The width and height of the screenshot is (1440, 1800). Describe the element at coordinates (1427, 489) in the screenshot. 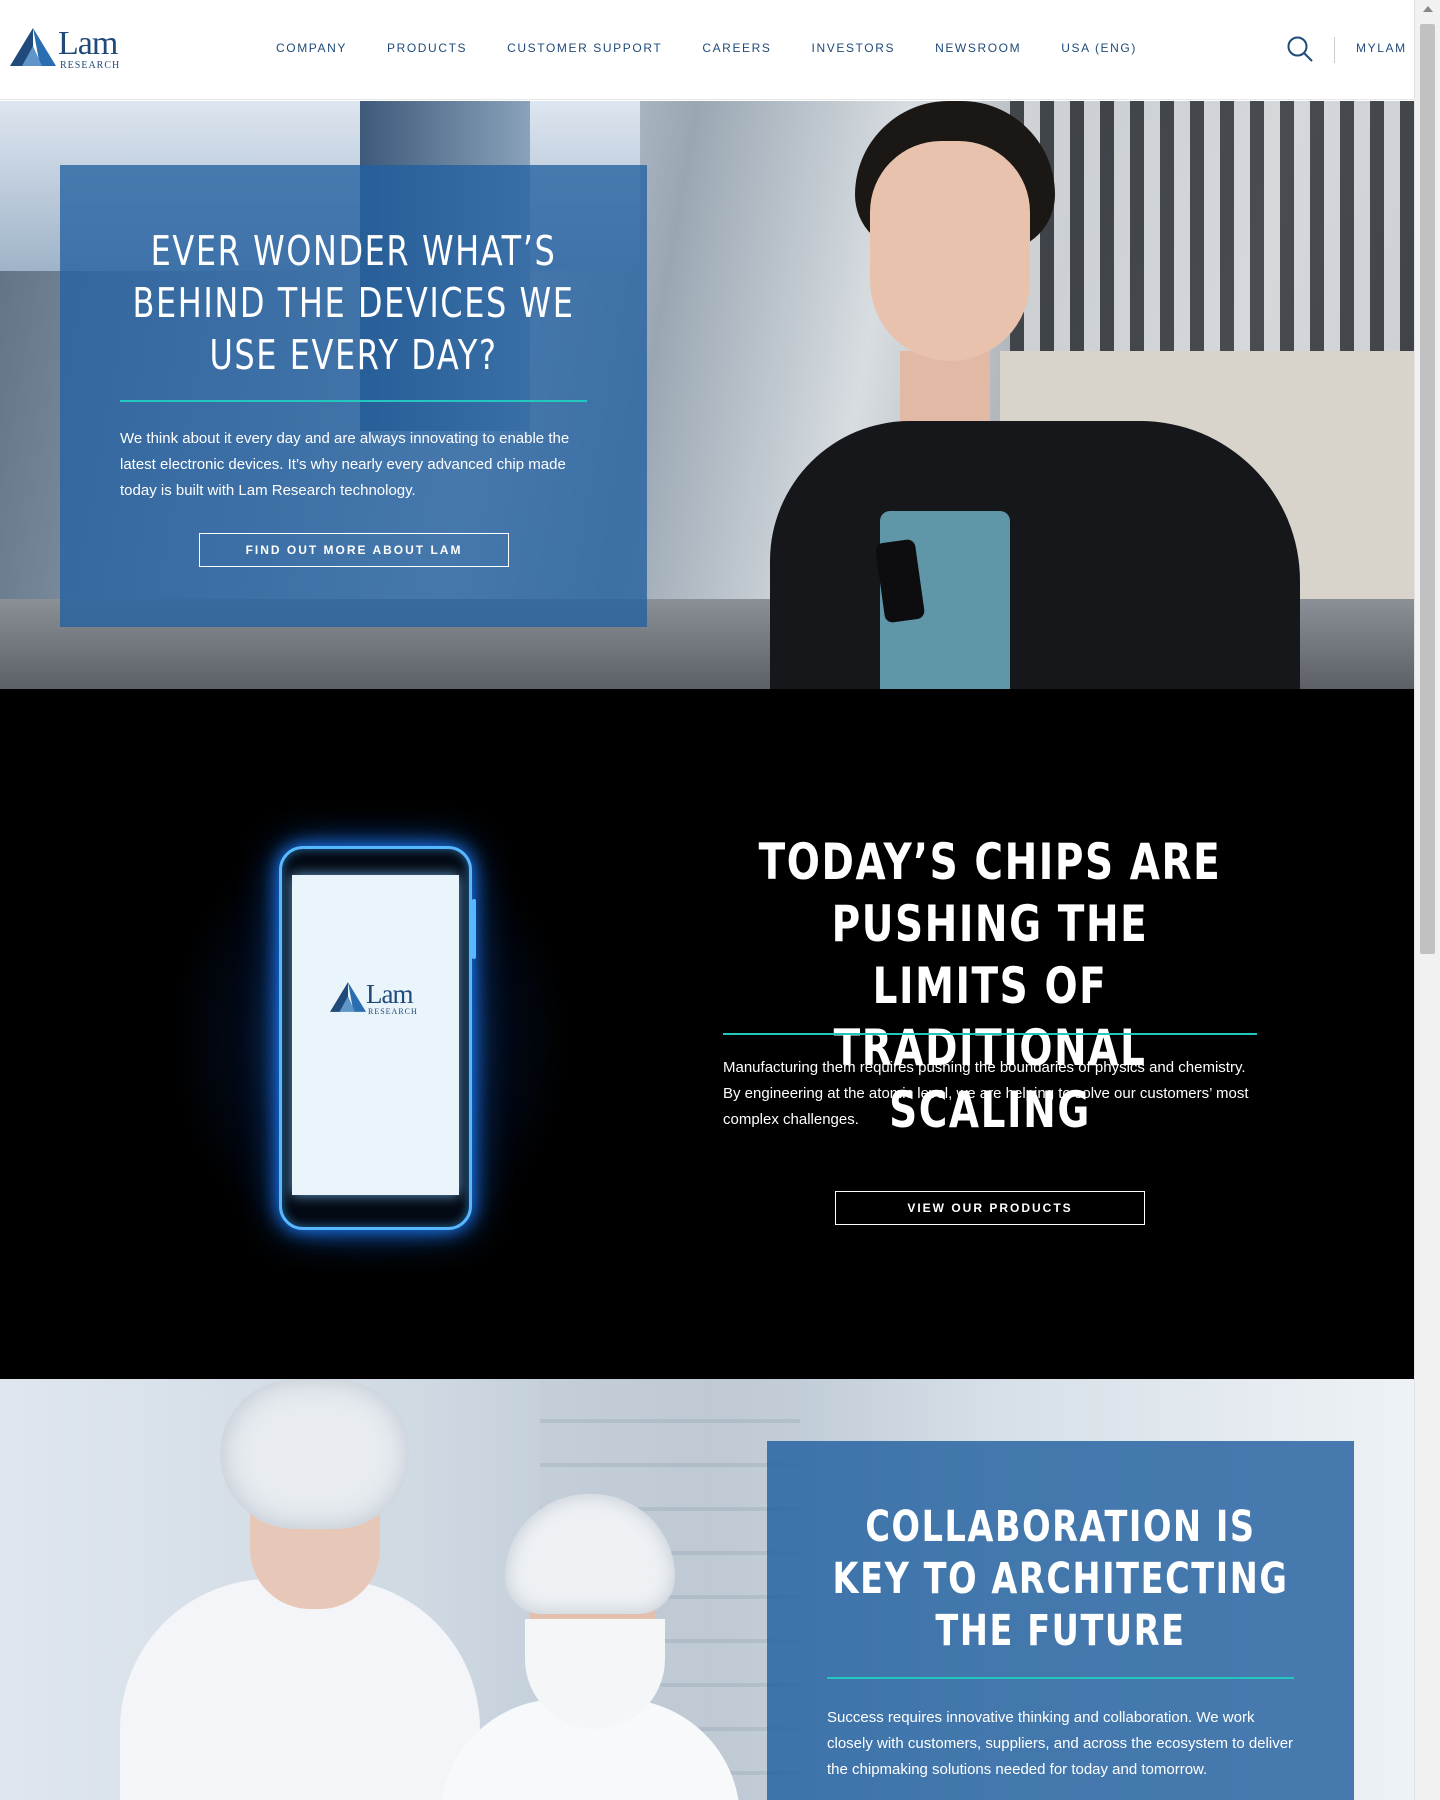

I see `scrollbar-thumb` at that location.